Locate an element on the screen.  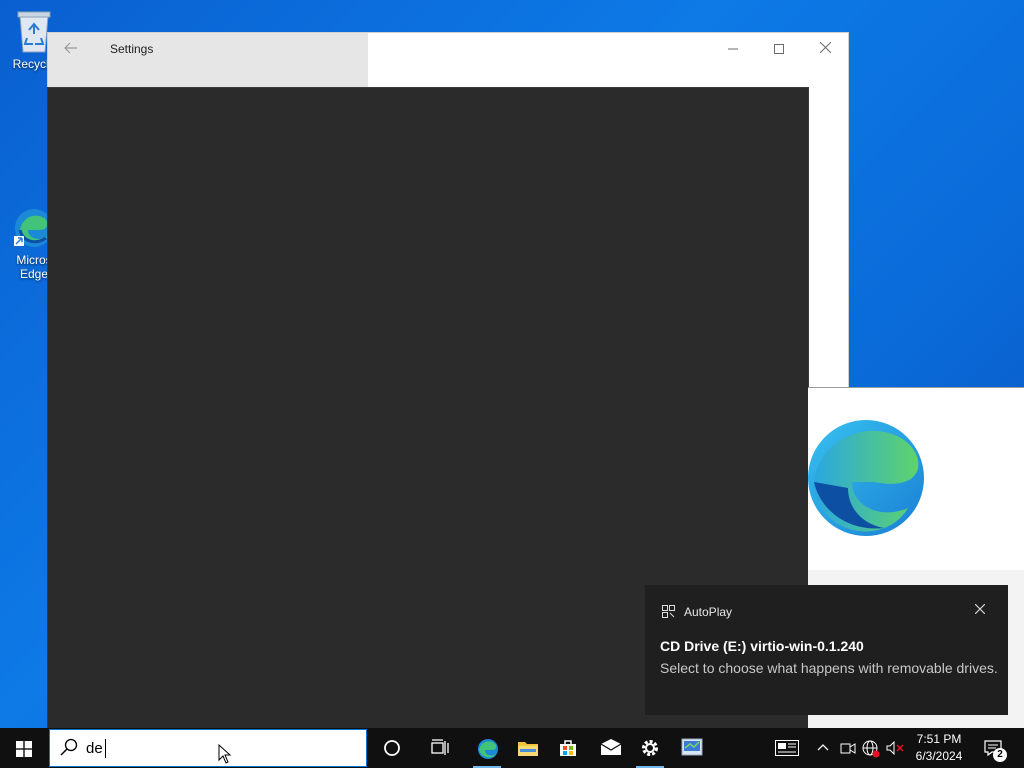
taskbar-edge is located at coordinates (487, 748).